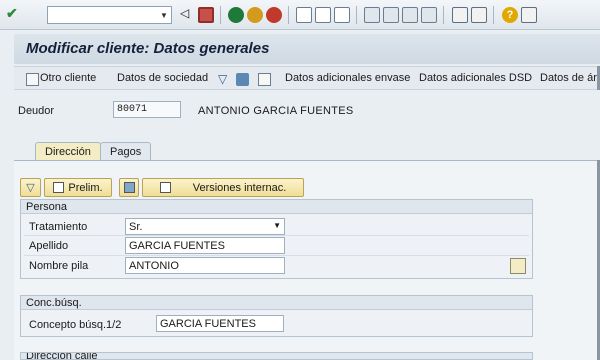 Image resolution: width=600 pixels, height=360 pixels. I want to click on concepto-busq-label: Concepto búsq.1/2, so click(75, 325).